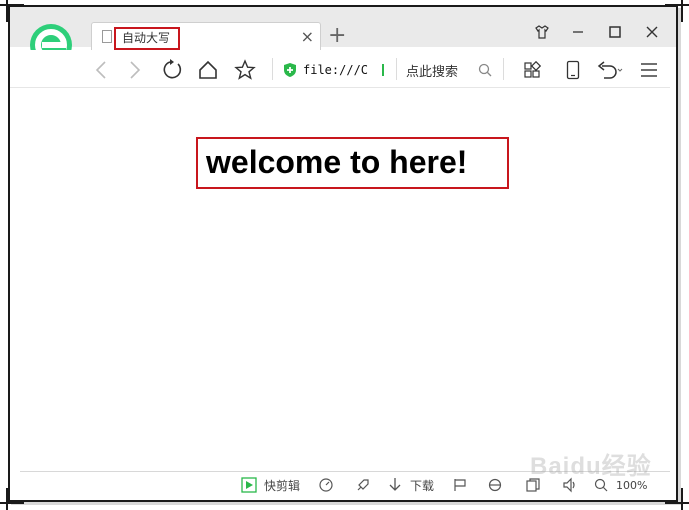 The height and width of the screenshot is (510, 689). What do you see at coordinates (208, 70) in the screenshot?
I see `home-icon` at bounding box center [208, 70].